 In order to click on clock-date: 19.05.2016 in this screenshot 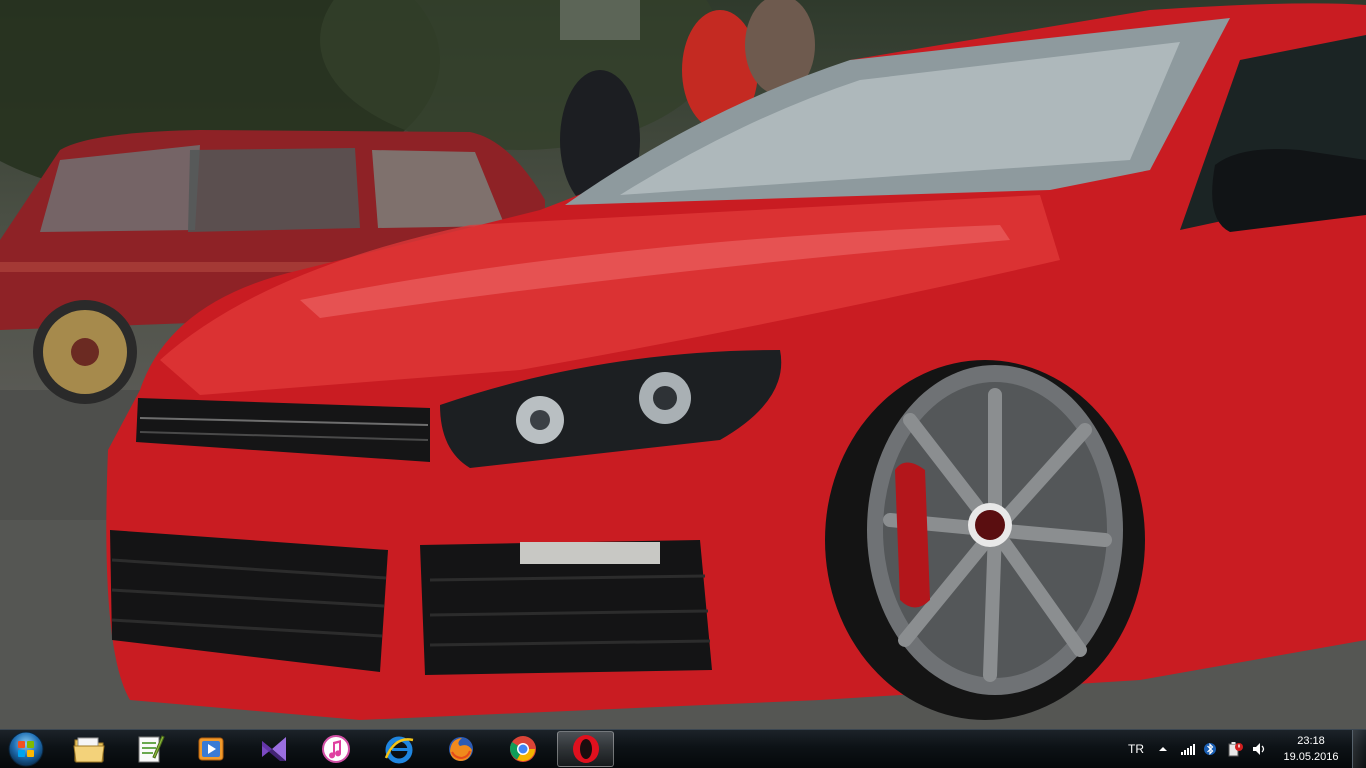, I will do `click(1311, 757)`.